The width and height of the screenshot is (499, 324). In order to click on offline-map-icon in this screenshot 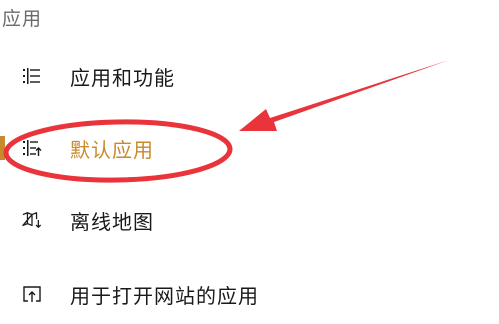, I will do `click(32, 220)`.